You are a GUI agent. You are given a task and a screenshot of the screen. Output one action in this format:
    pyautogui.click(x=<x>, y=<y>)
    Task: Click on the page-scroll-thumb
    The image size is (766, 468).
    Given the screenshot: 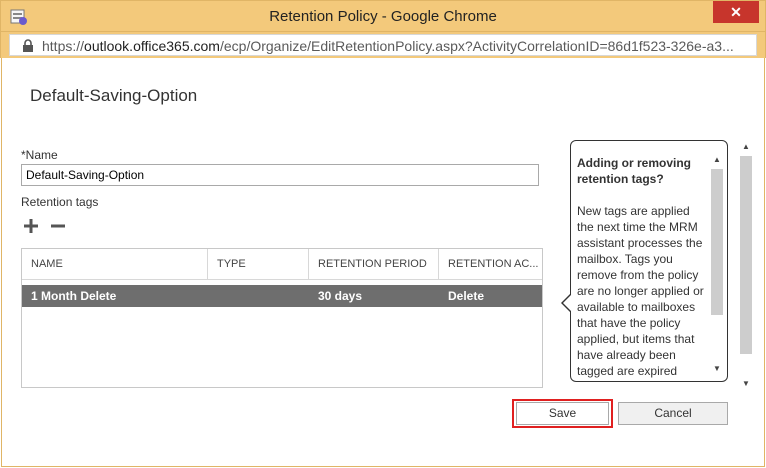 What is the action you would take?
    pyautogui.click(x=746, y=255)
    